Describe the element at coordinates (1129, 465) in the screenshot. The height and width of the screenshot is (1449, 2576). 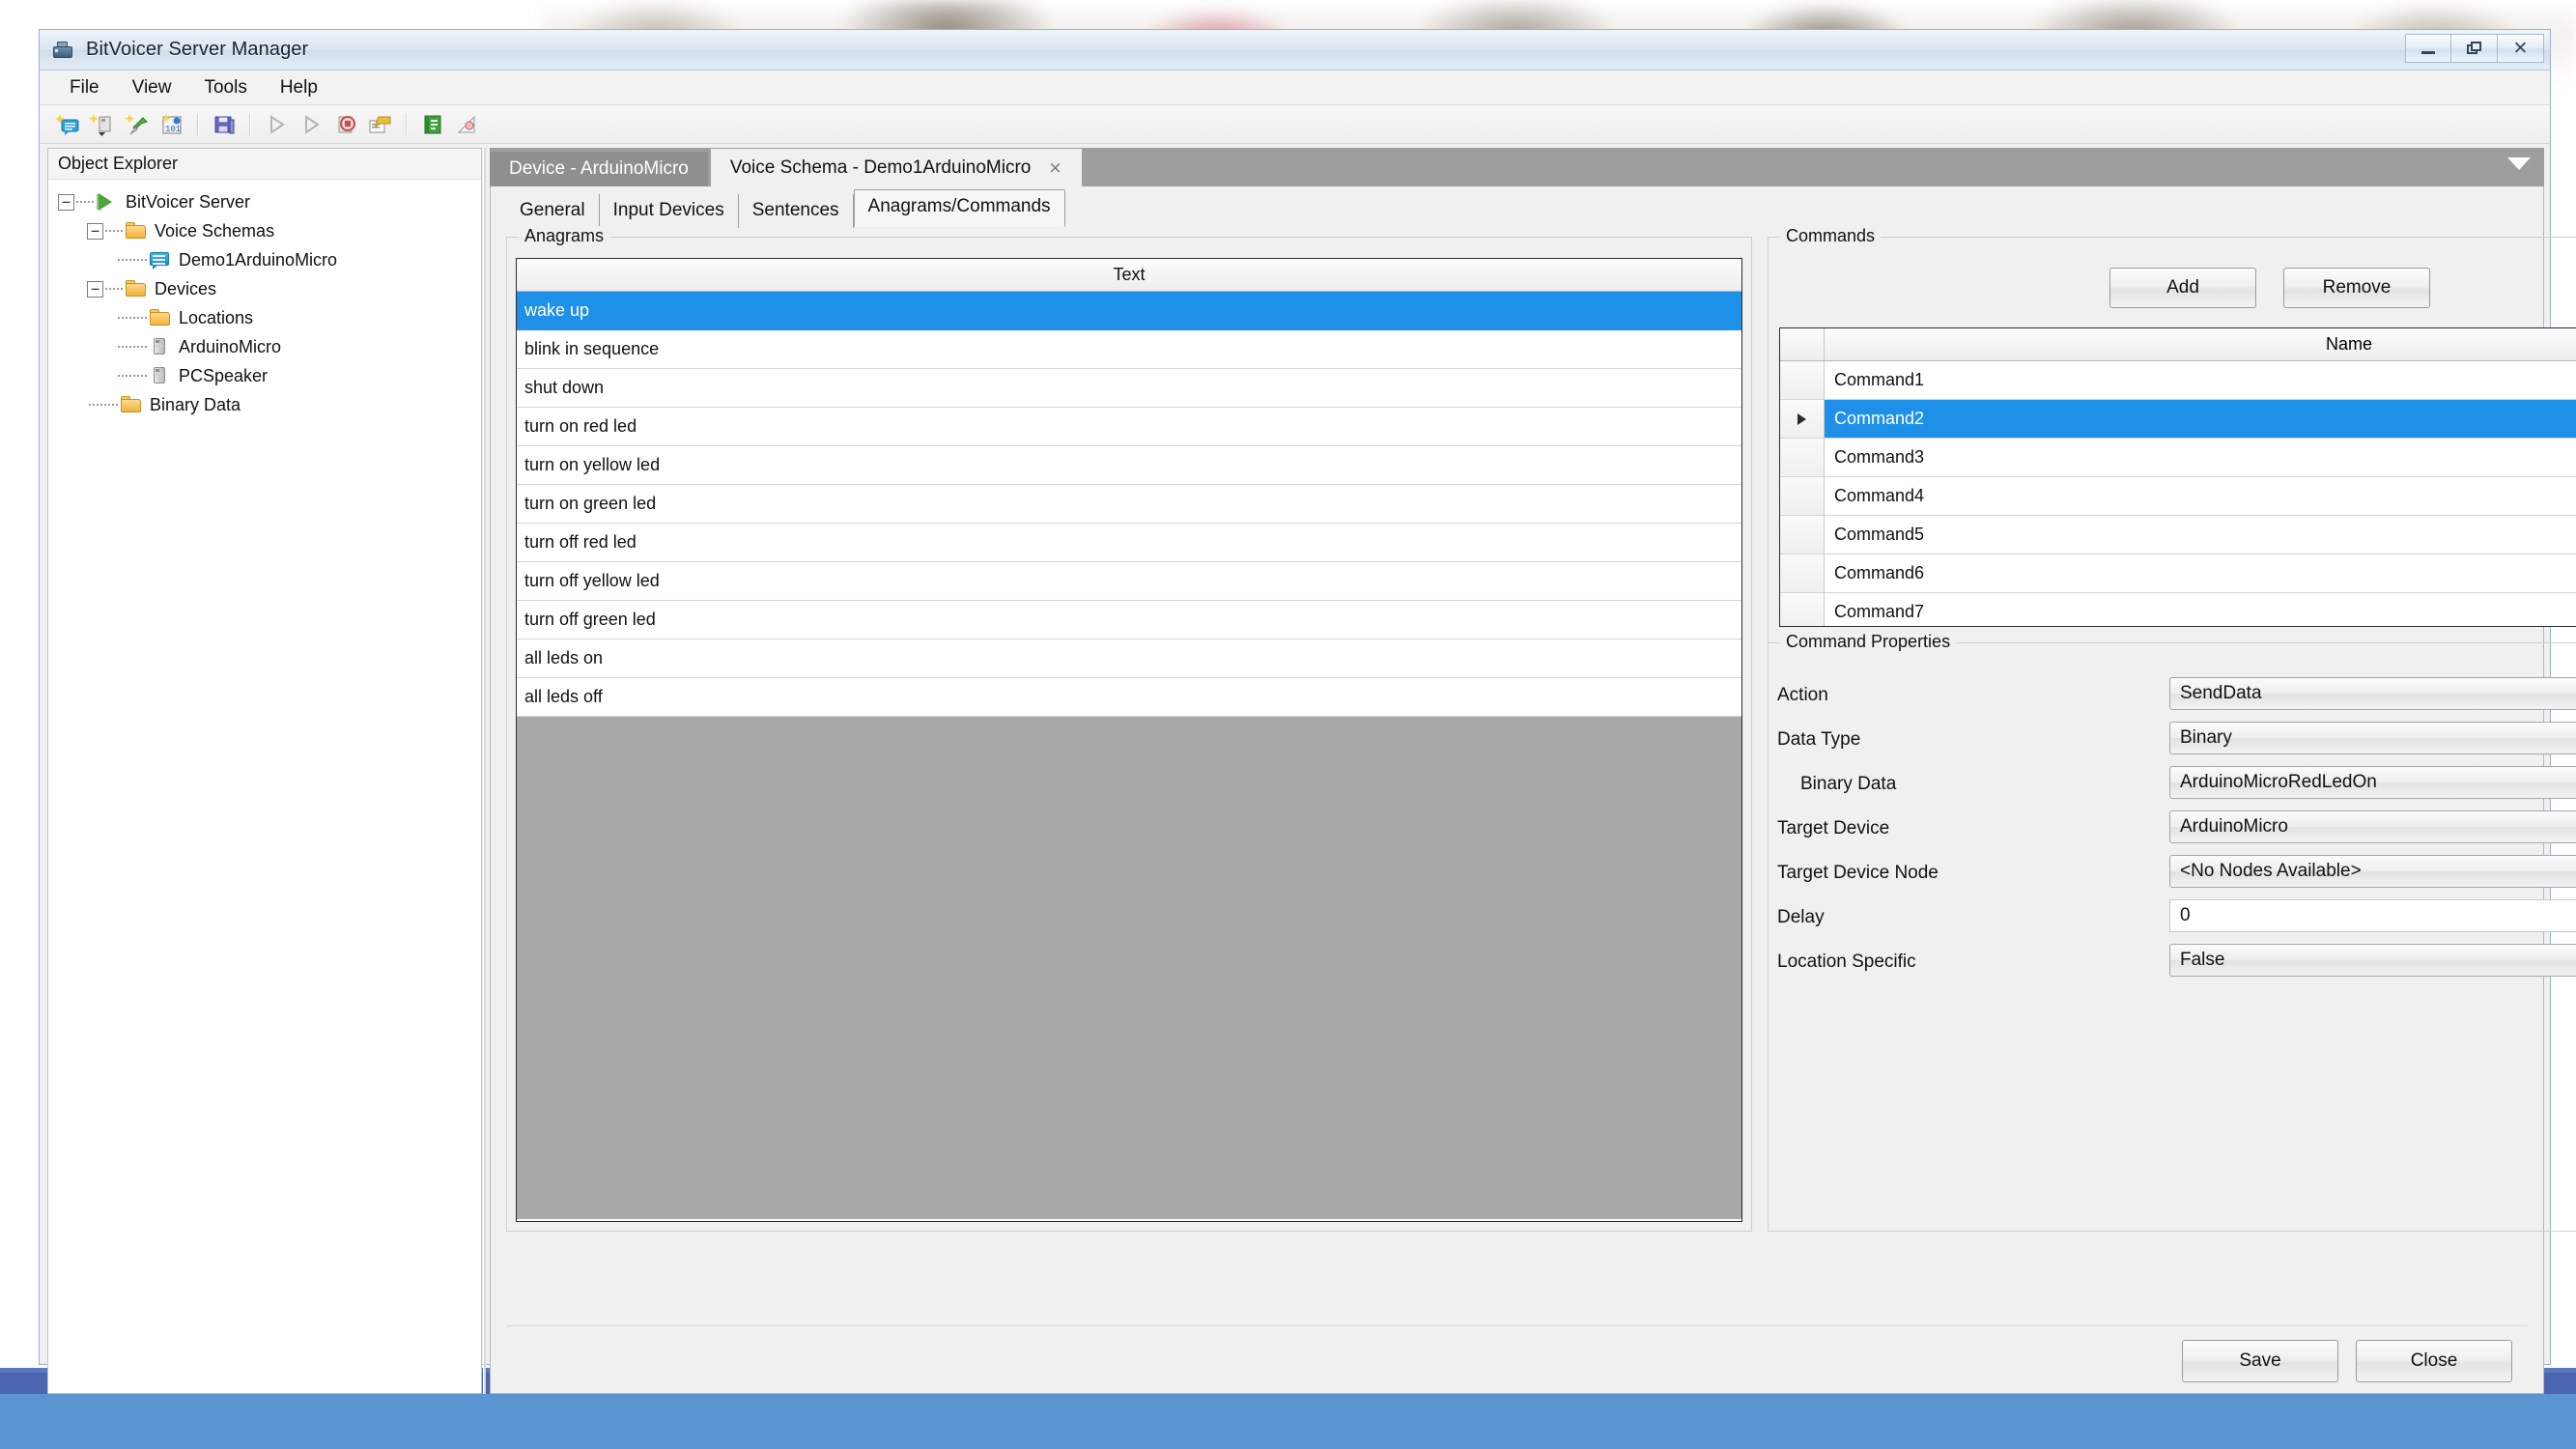
I see `anagram-row: turn on yellow led` at that location.